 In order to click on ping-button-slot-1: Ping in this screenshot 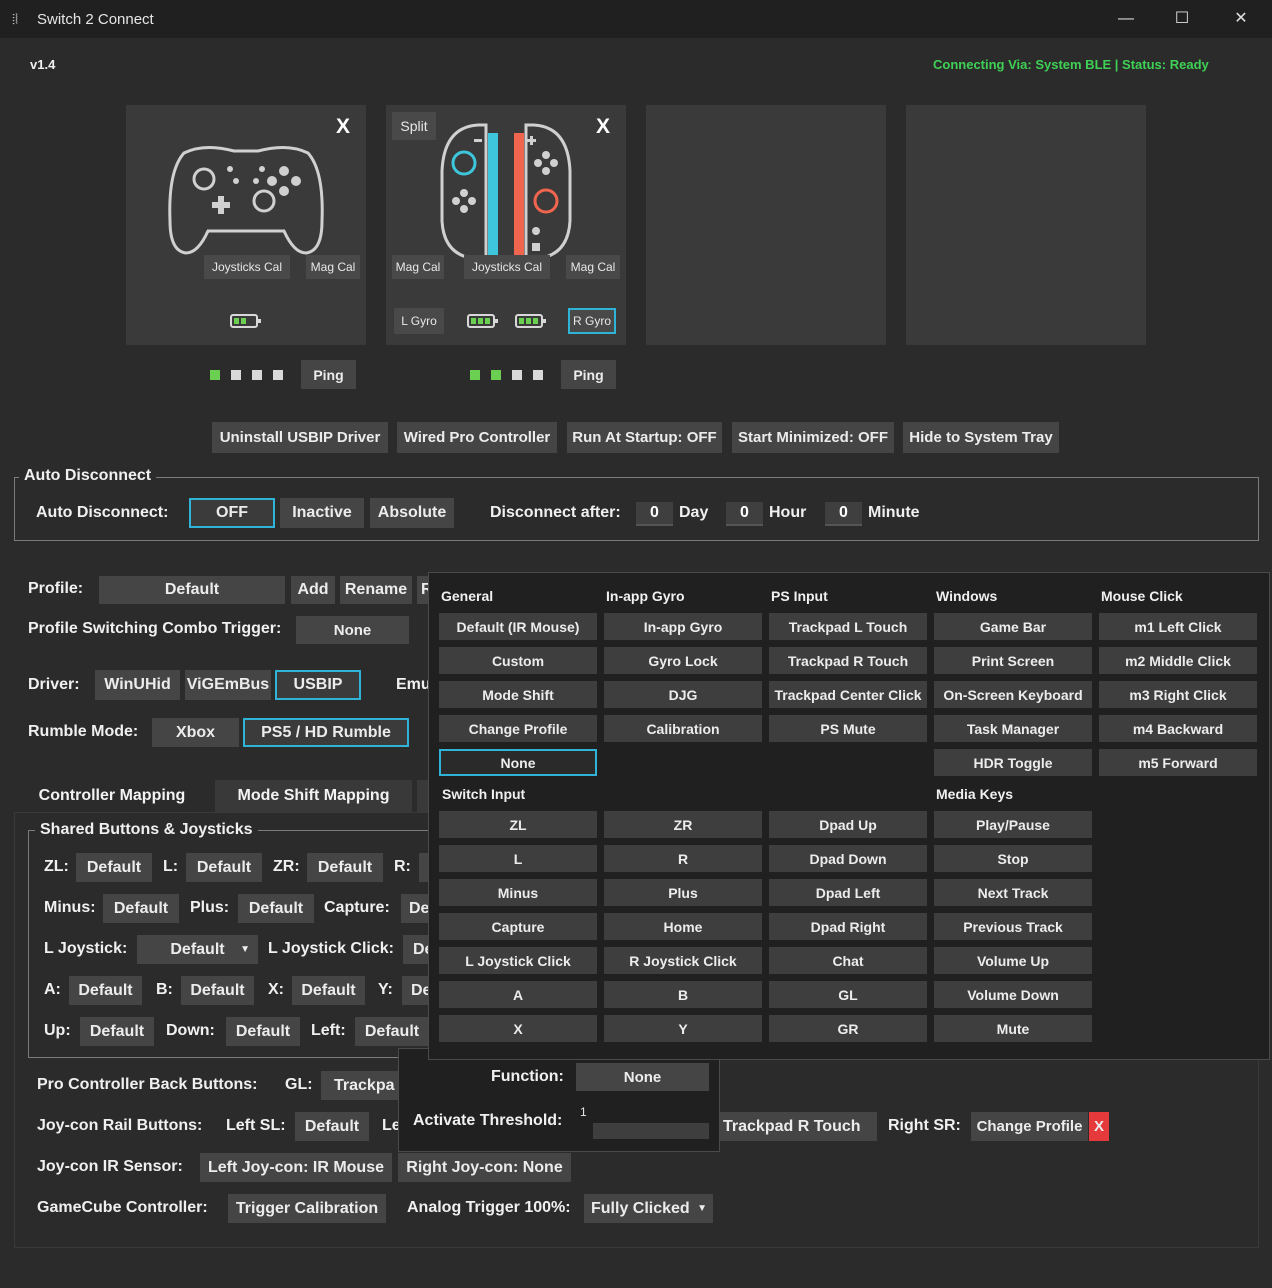, I will do `click(328, 374)`.